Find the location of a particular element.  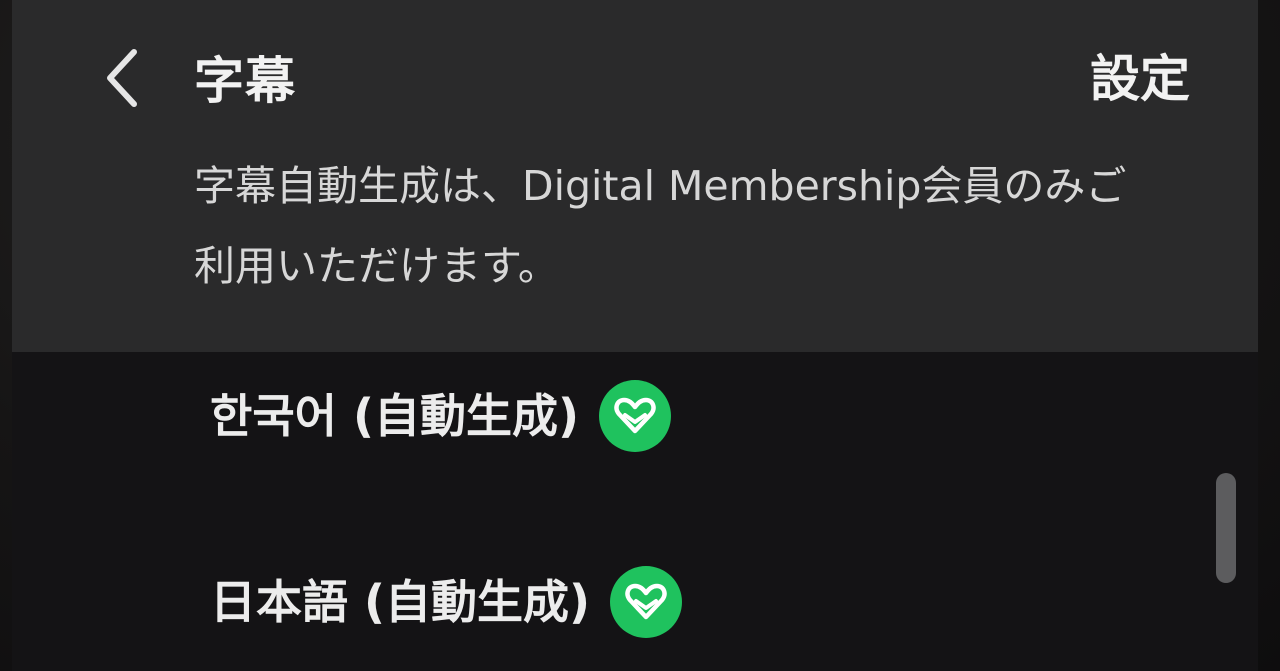

subtitle-option-label: 한국어 (自動生成) is located at coordinates (395, 416).